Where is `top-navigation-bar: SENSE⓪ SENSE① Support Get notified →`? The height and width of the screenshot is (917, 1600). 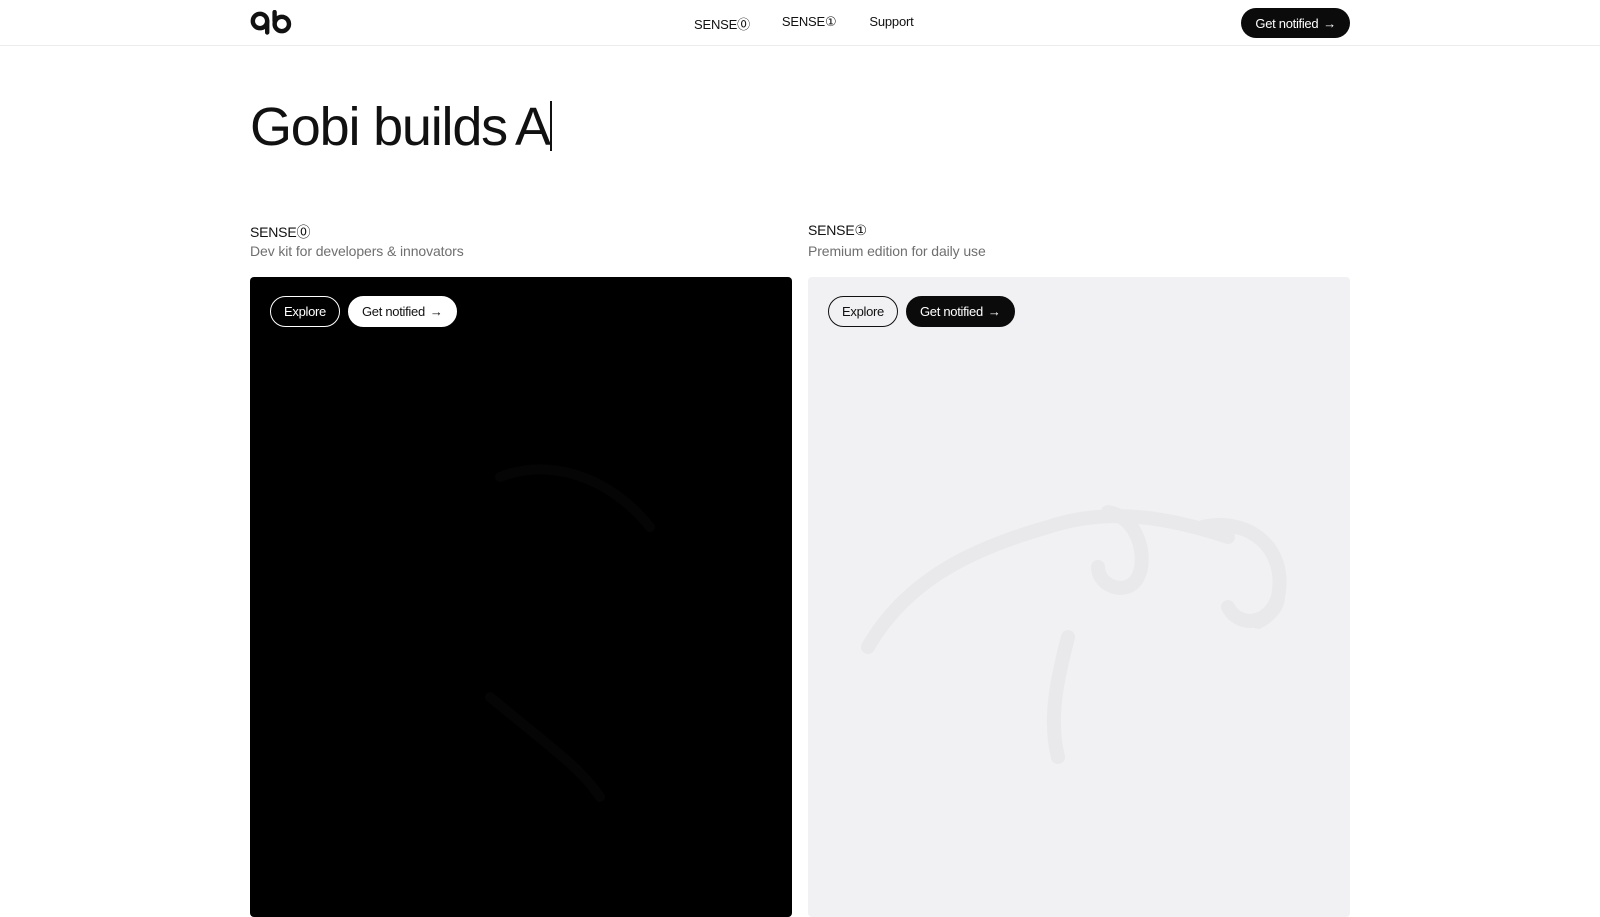
top-navigation-bar: SENSE⓪ SENSE① Support Get notified → is located at coordinates (800, 23).